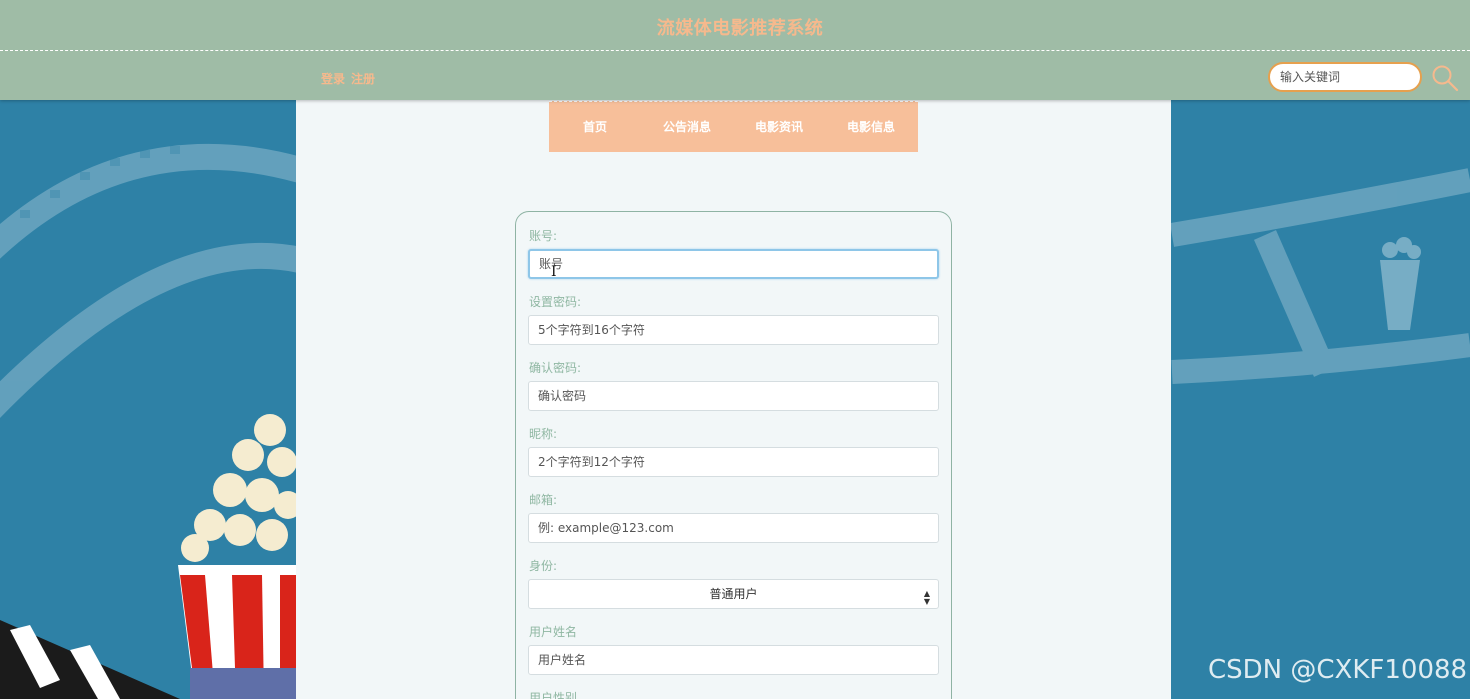 The image size is (1470, 699). Describe the element at coordinates (543, 434) in the screenshot. I see `nickname-label: 昵称:` at that location.